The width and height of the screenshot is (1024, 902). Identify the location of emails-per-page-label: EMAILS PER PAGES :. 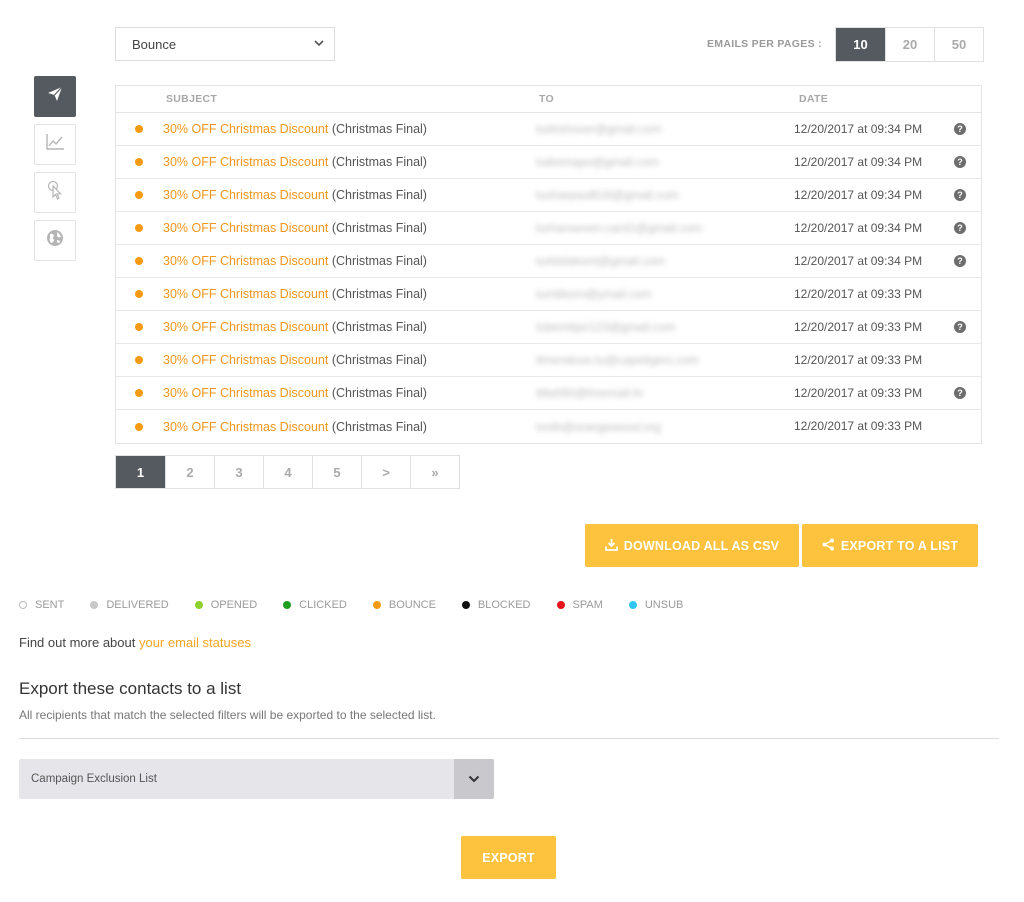
(764, 44).